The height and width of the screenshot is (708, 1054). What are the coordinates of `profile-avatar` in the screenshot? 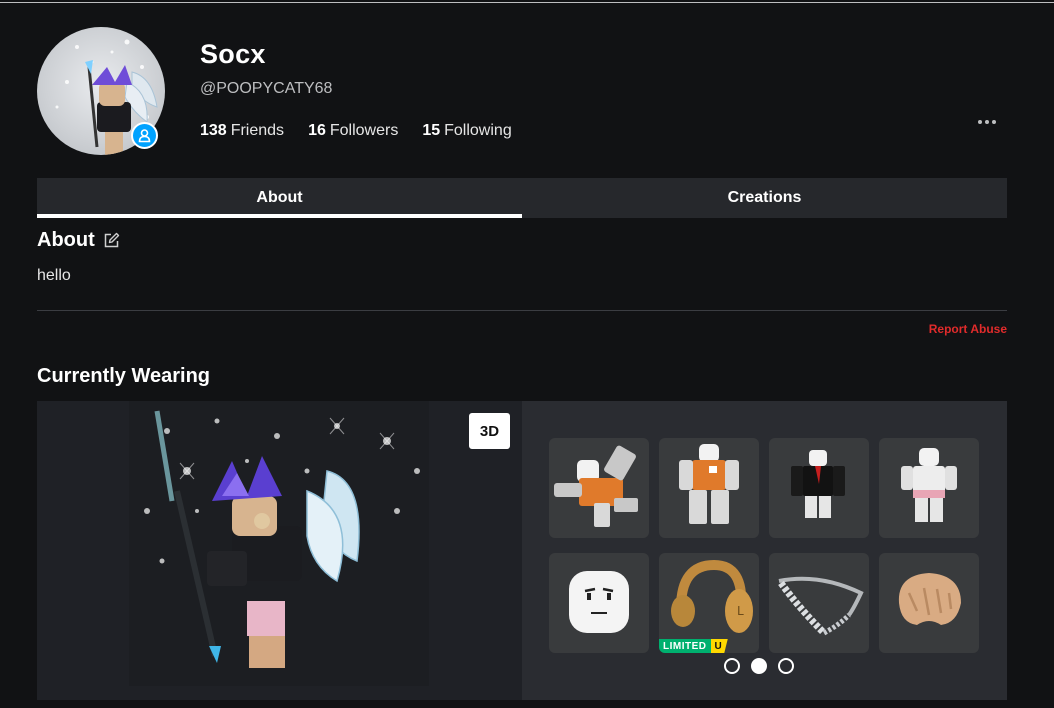 It's located at (101, 91).